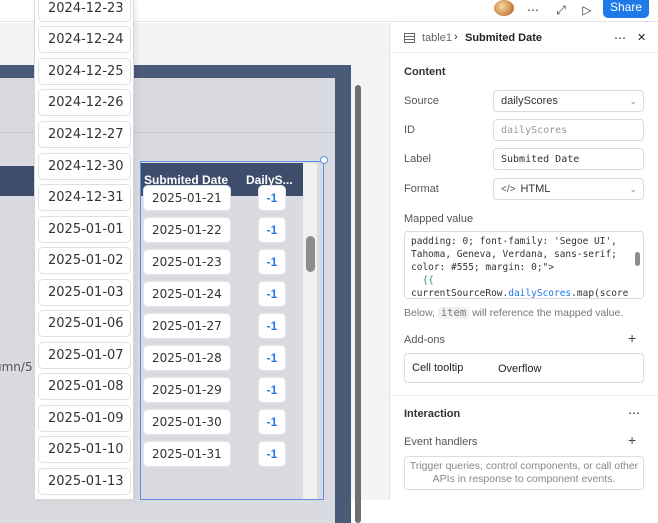 The width and height of the screenshot is (658, 523). What do you see at coordinates (514, 241) in the screenshot?
I see `code-line: padding: 0; font-family: 'Segoe UI',` at bounding box center [514, 241].